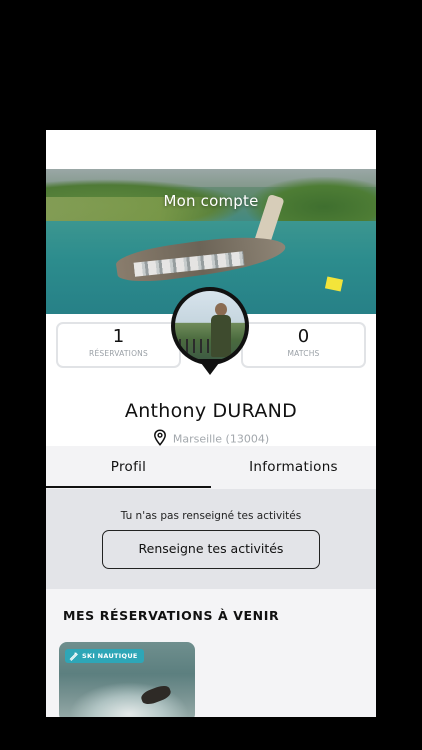 Image resolution: width=422 pixels, height=750 pixels. Describe the element at coordinates (211, 149) in the screenshot. I see `status-bar` at that location.